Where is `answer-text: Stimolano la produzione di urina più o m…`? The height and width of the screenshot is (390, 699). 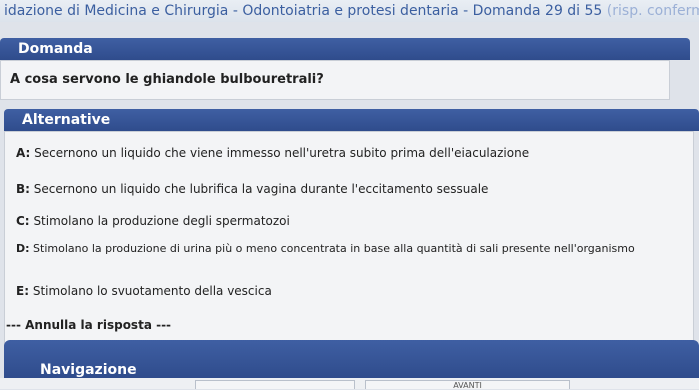 answer-text: Stimolano la produzione di urina più o m… is located at coordinates (334, 248).